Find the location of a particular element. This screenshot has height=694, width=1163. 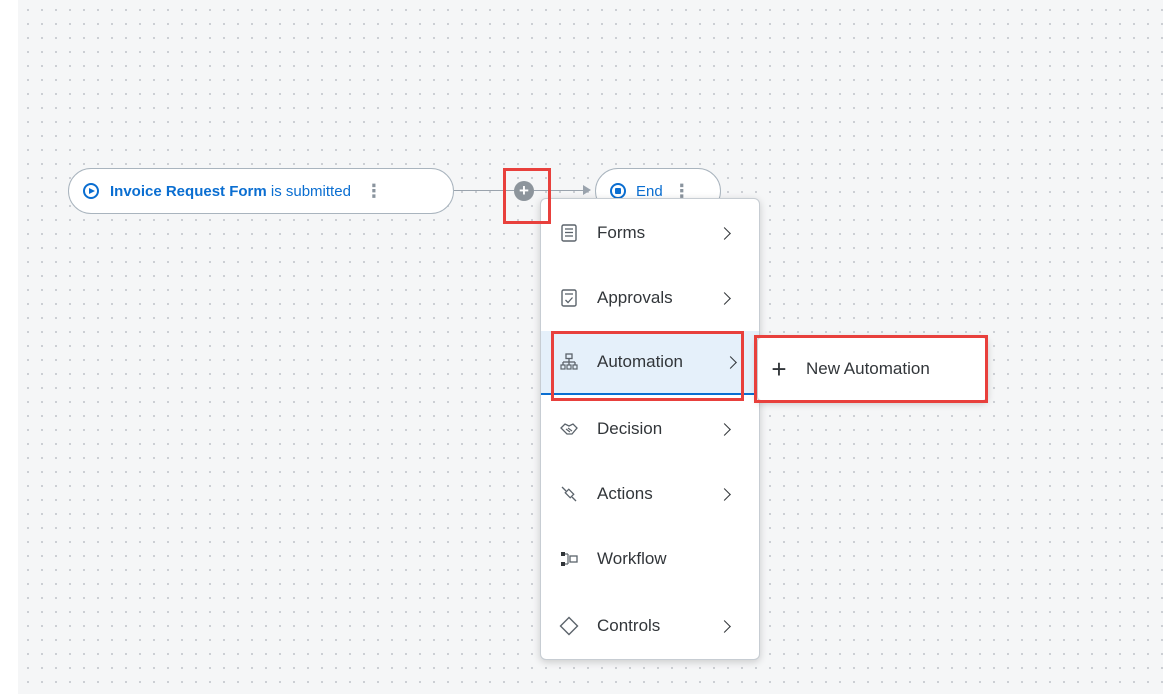

menu-item-label: Forms is located at coordinates (621, 232).